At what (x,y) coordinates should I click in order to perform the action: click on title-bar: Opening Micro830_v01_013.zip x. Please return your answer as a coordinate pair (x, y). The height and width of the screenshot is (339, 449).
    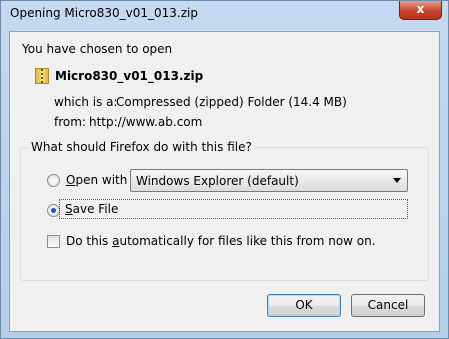
    Looking at the image, I should click on (224, 15).